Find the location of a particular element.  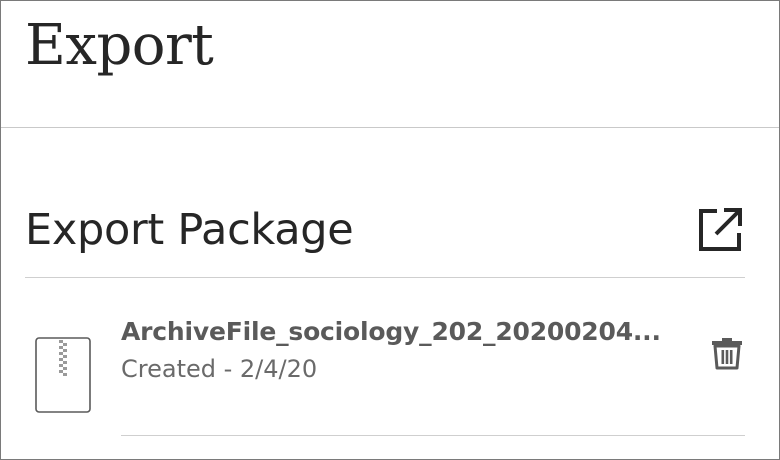

trash-icon is located at coordinates (727, 354).